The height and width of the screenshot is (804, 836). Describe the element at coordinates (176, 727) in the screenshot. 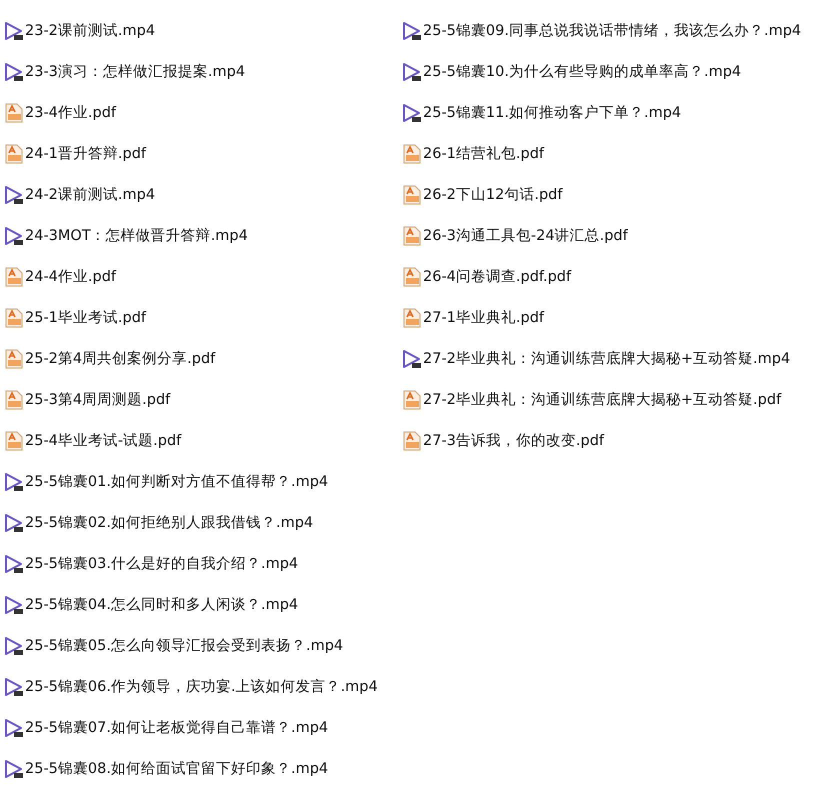

I see `file-name: 25-5锦囊07.如何让老板觉得自己靠谱？.mp4` at that location.